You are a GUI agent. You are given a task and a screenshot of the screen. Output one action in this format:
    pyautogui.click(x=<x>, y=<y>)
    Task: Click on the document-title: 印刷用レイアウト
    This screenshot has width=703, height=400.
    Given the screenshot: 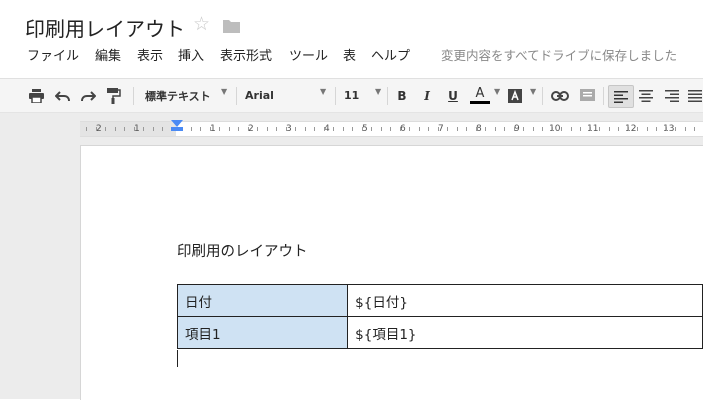 What is the action you would take?
    pyautogui.click(x=105, y=27)
    